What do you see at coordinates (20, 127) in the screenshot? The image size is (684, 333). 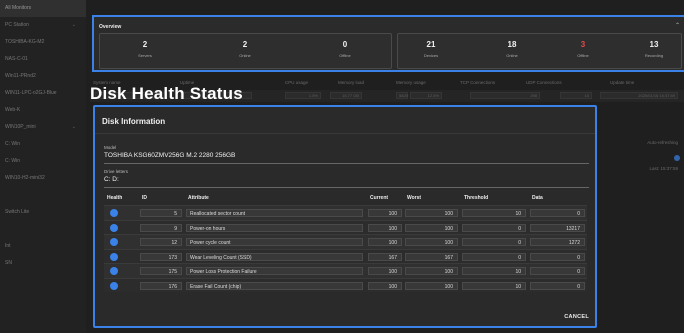 I see `sidebar-item-label: WIN10P_mini` at bounding box center [20, 127].